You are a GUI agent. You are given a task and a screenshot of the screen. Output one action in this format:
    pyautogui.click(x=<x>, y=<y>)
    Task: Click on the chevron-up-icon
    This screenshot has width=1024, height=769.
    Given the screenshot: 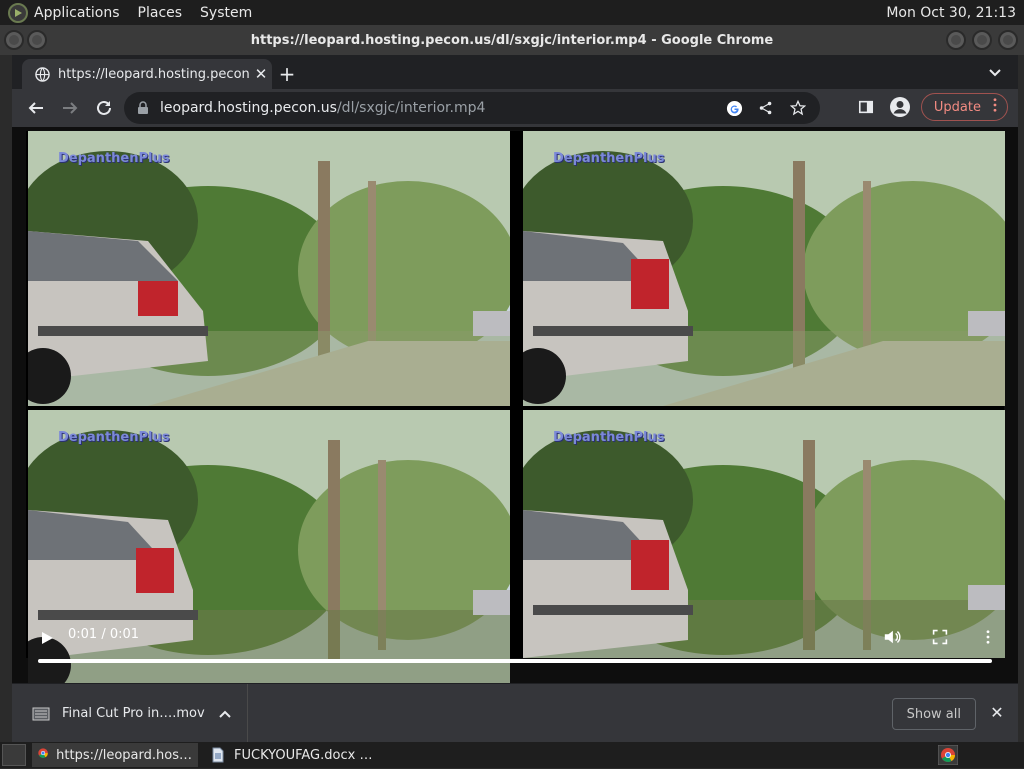 What is the action you would take?
    pyautogui.click(x=225, y=714)
    